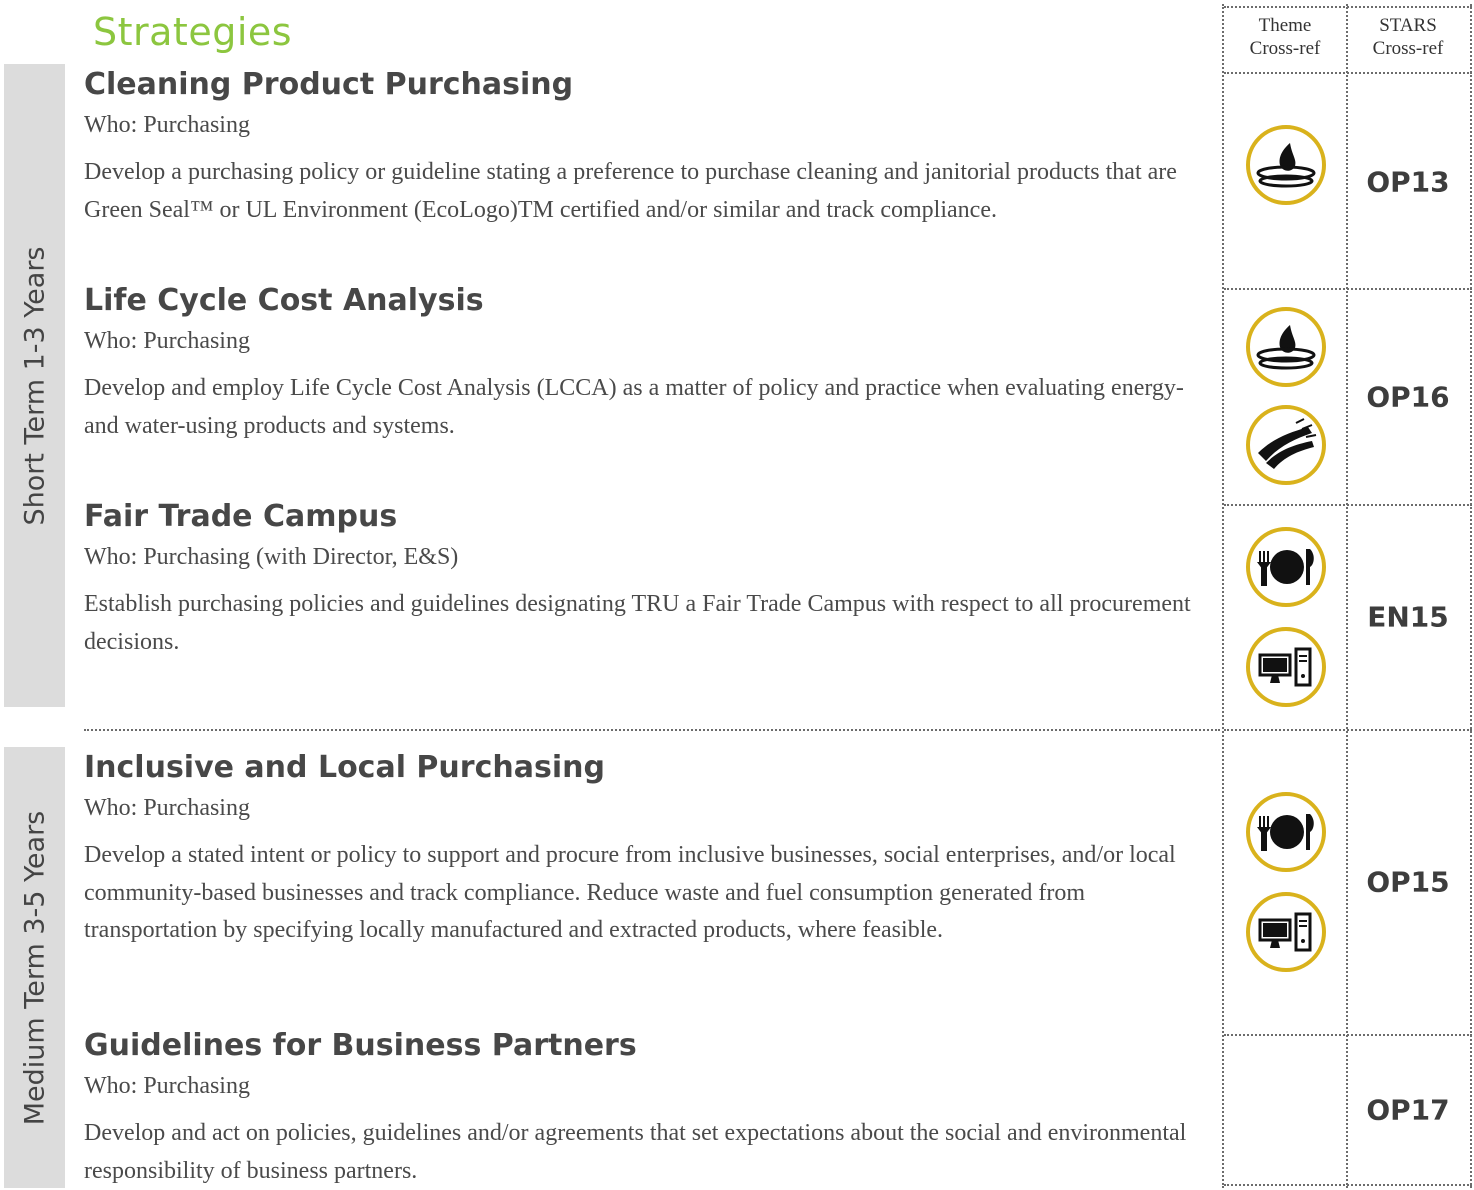 Image resolution: width=1474 pixels, height=1190 pixels. Describe the element at coordinates (1348, 1185) in the screenshot. I see `table-border-bottom` at that location.